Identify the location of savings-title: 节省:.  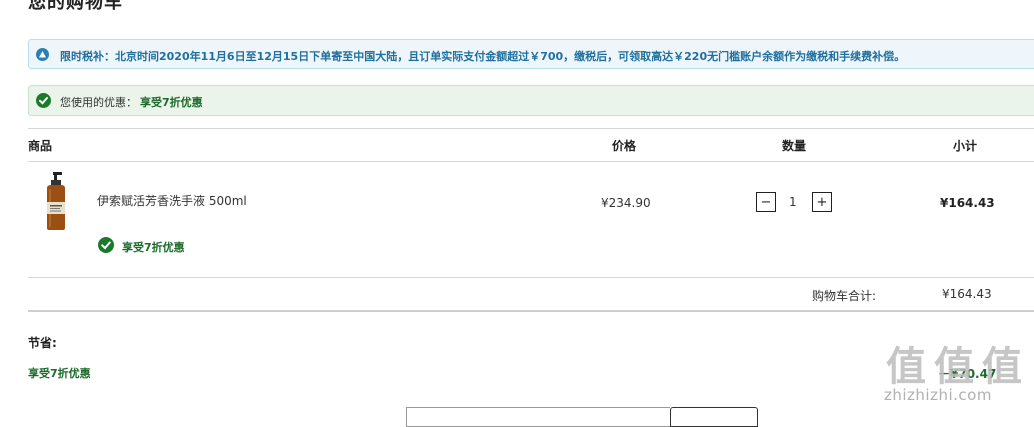
(42, 343).